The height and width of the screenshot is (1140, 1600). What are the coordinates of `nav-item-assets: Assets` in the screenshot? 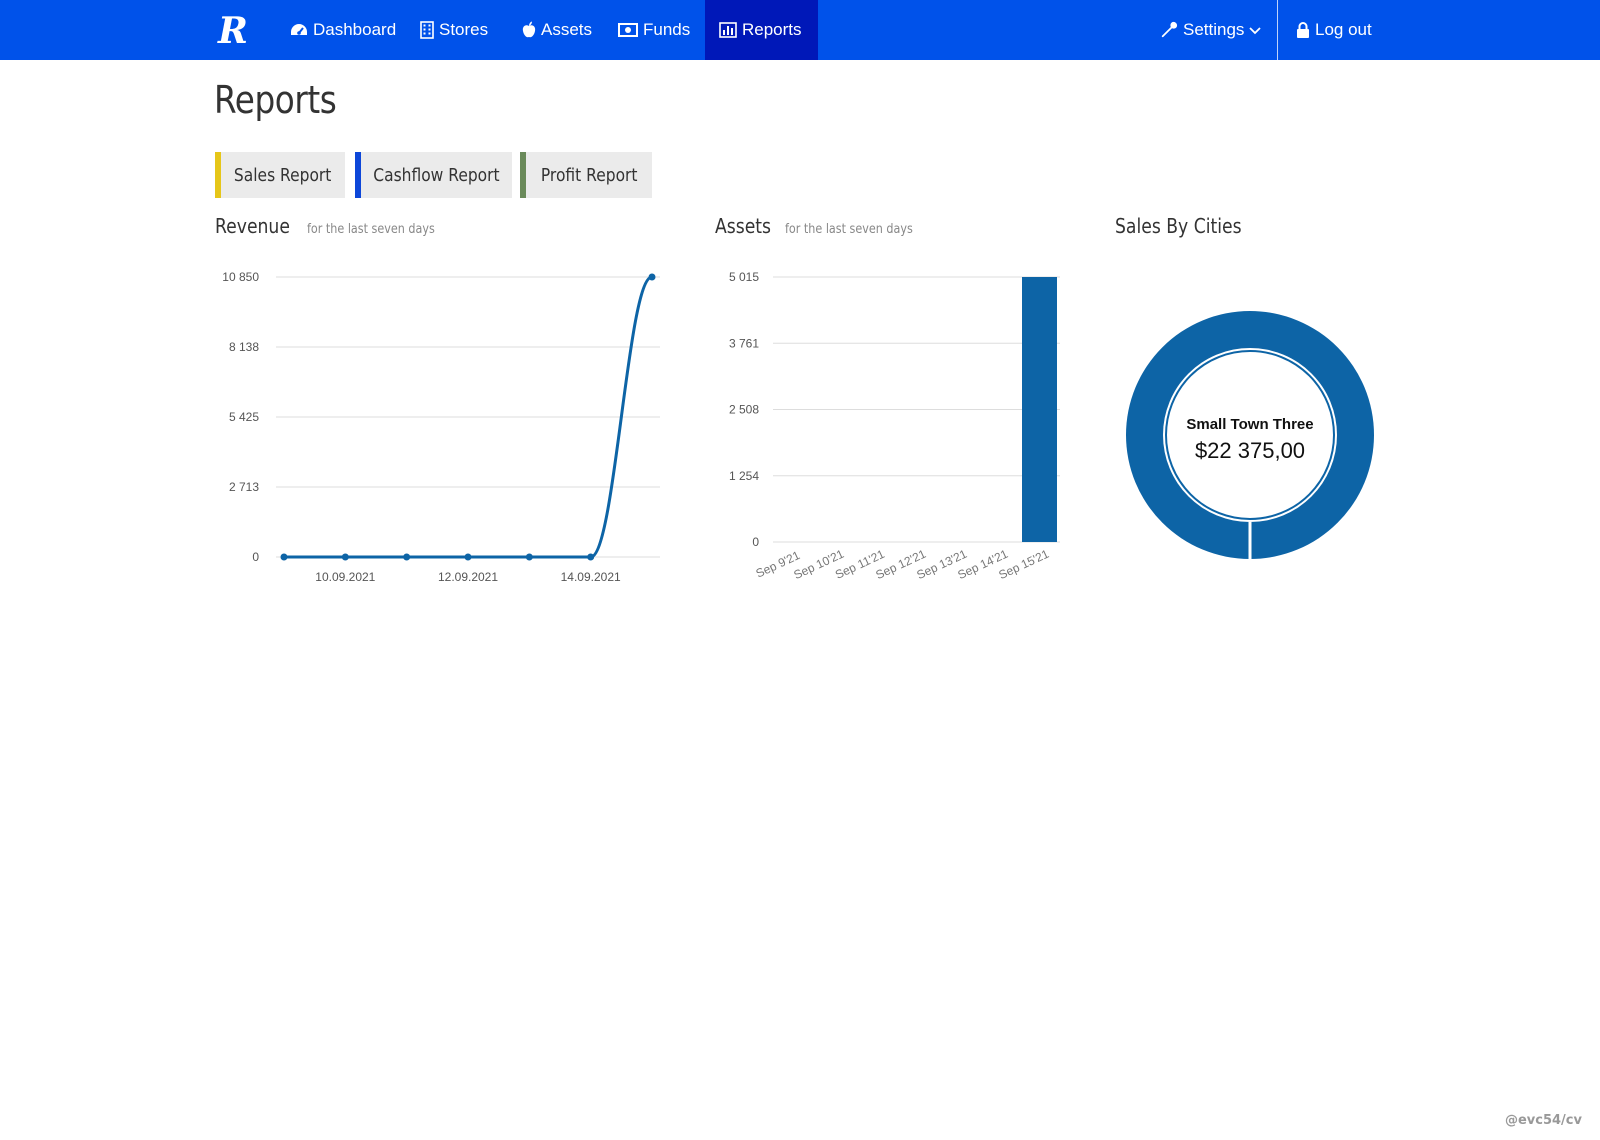 It's located at (557, 30).